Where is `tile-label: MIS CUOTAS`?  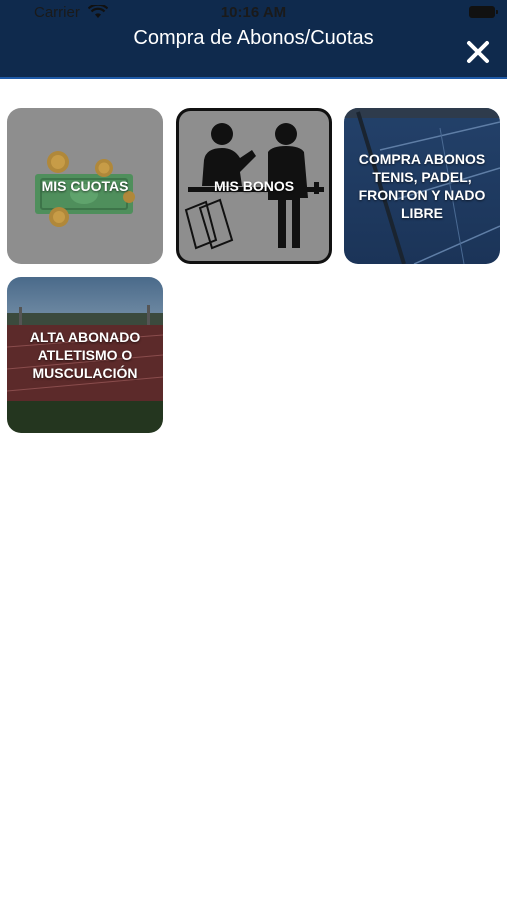
tile-label: MIS CUOTAS is located at coordinates (85, 186).